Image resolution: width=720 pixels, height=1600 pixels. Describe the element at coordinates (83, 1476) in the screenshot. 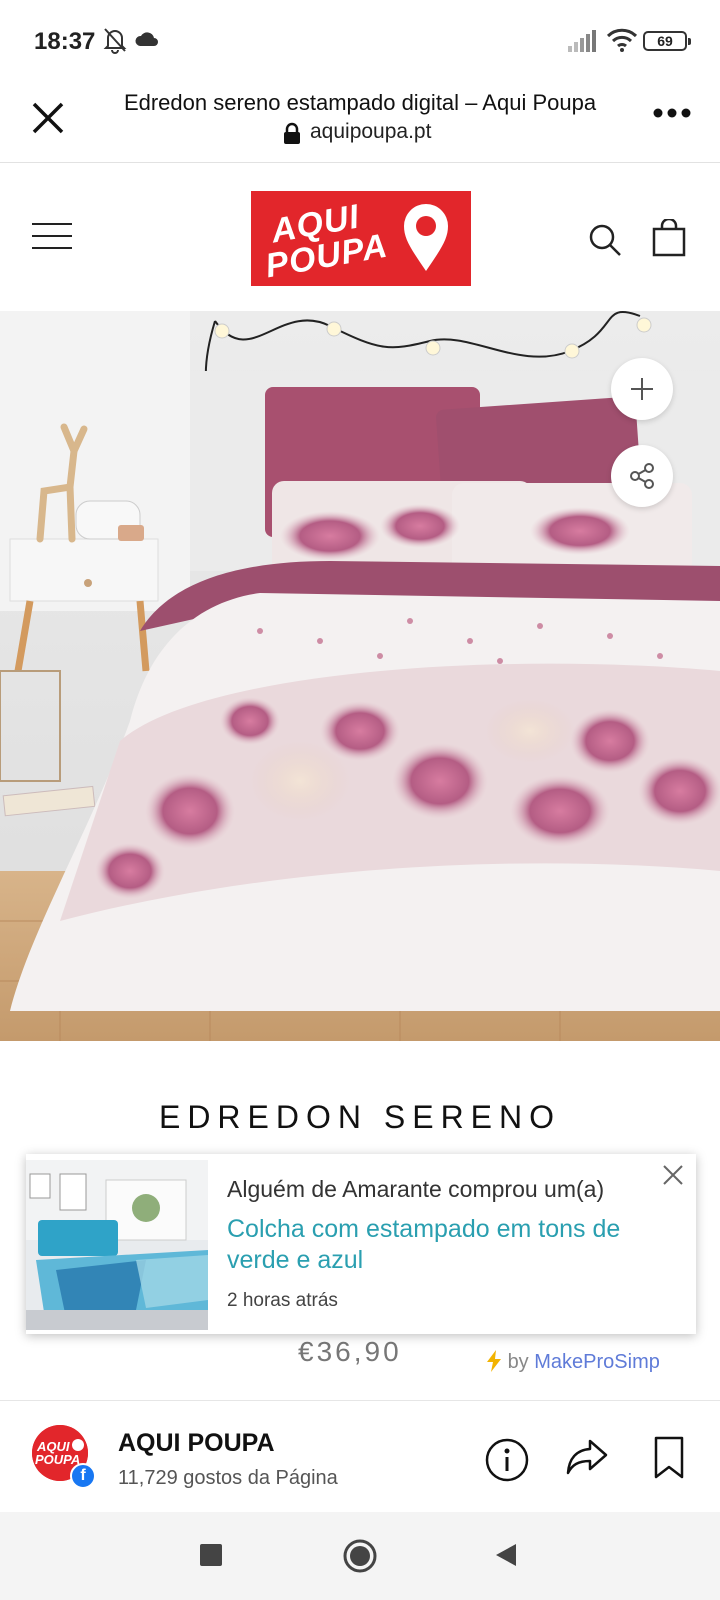

I see `facebook-icon: f` at that location.